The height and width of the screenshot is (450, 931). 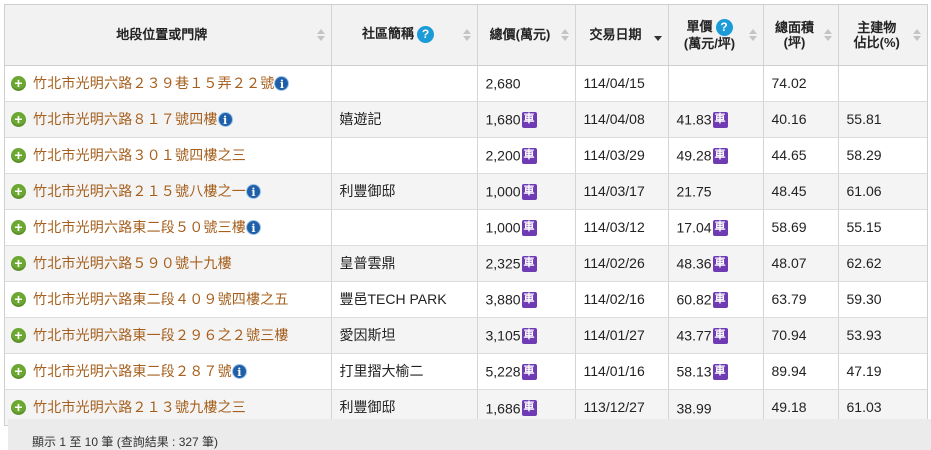 I want to click on date-cell: 114/03/29, so click(x=622, y=155).